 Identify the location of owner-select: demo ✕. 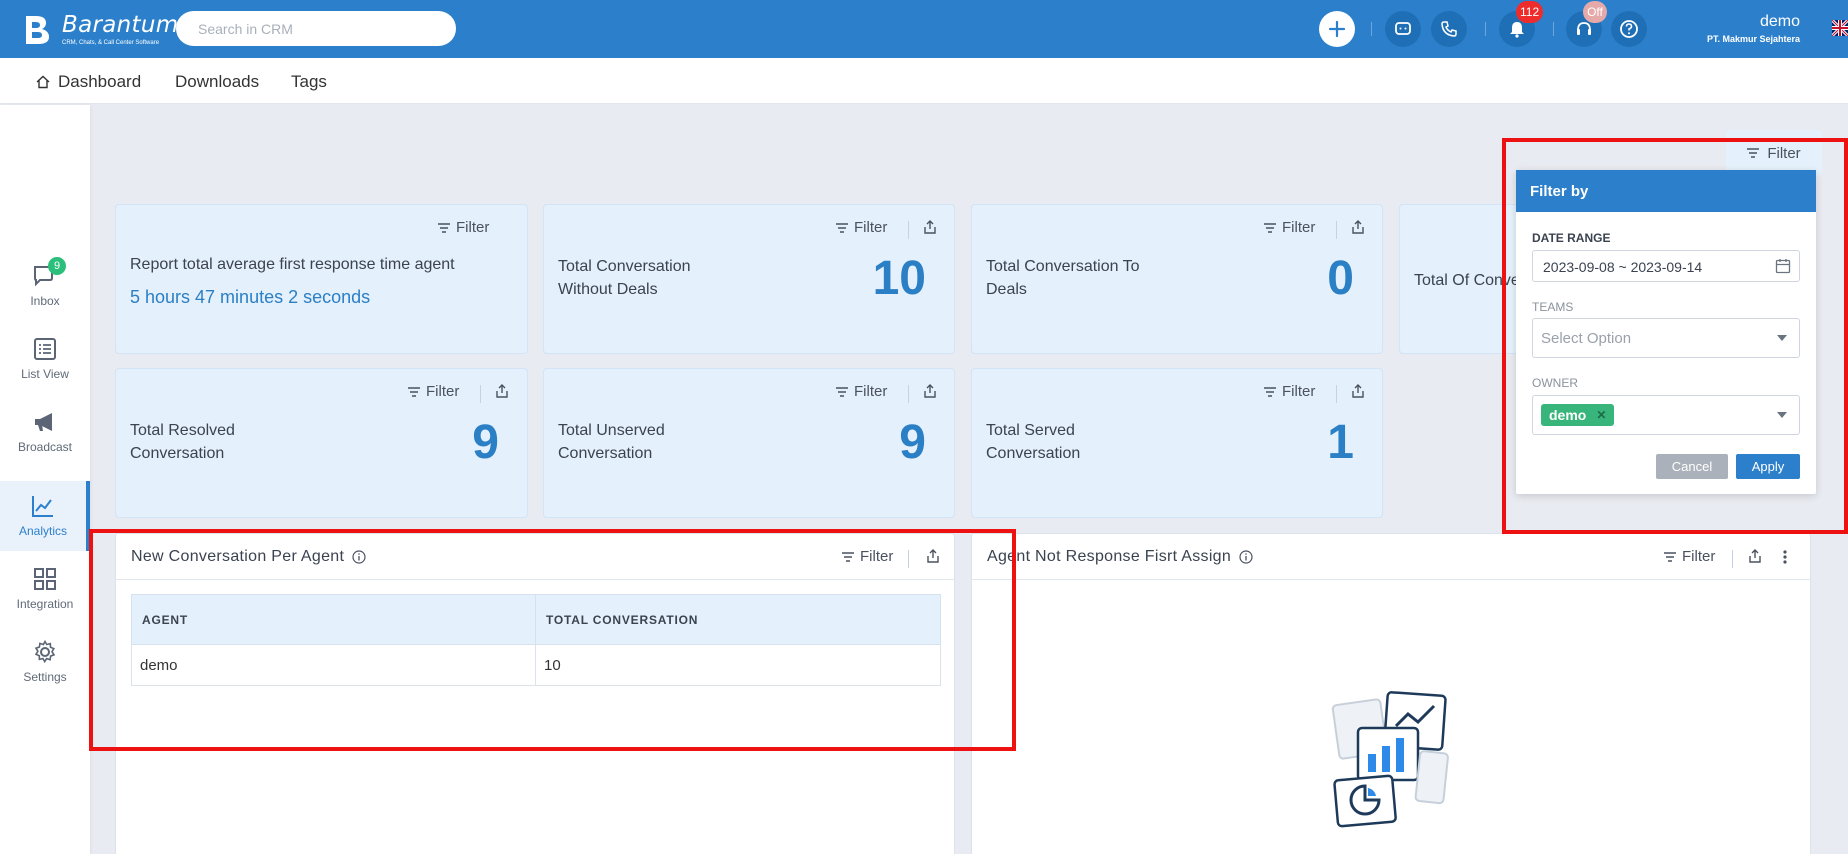
(1666, 415).